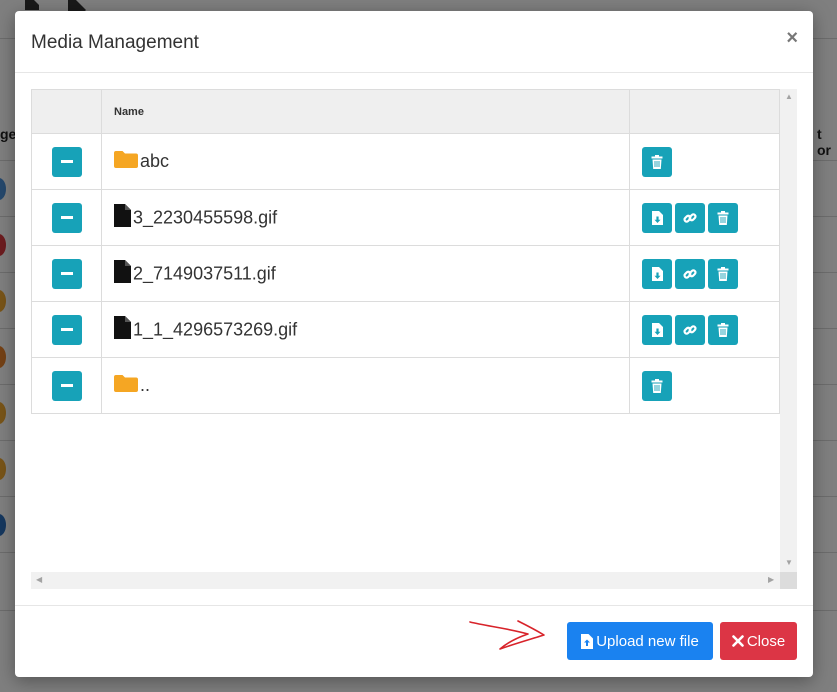 The image size is (837, 692). I want to click on table-header-row: Name, so click(405, 111).